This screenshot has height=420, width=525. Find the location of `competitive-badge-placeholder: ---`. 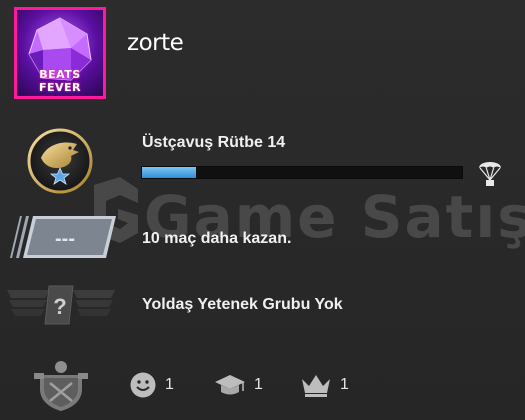

competitive-badge-placeholder: --- is located at coordinates (65, 239).